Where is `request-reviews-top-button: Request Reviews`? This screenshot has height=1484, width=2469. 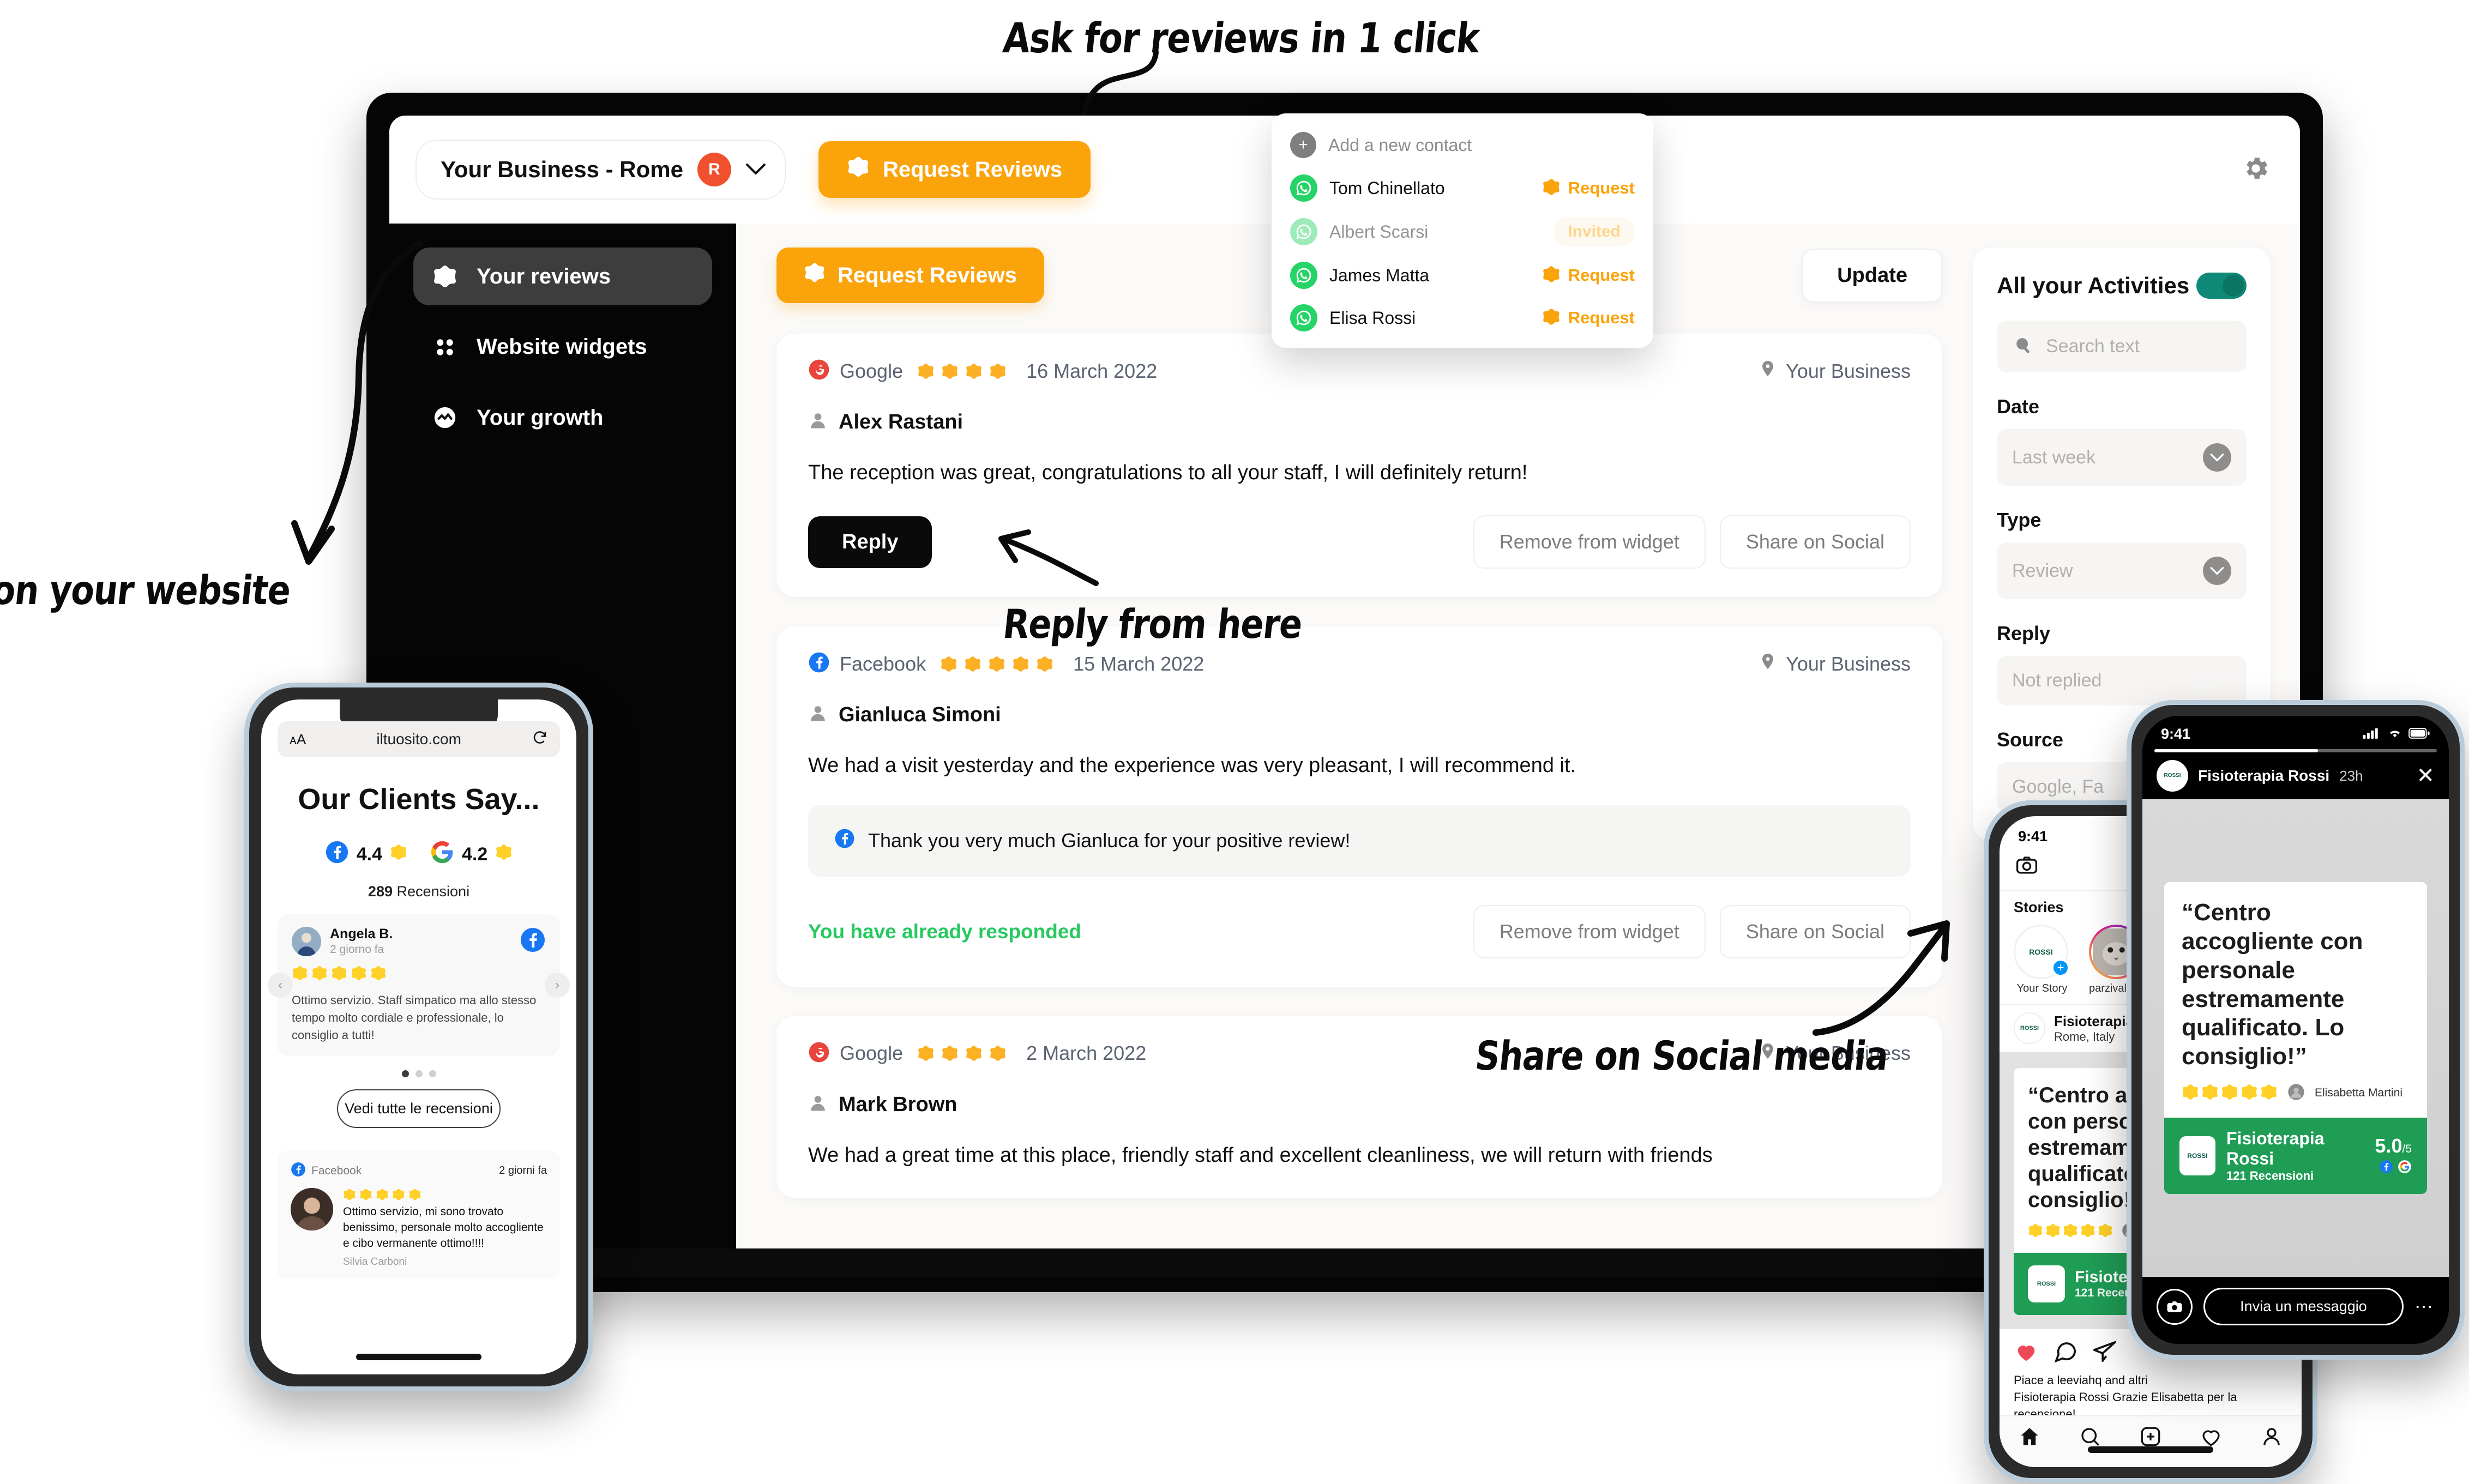 request-reviews-top-button: Request Reviews is located at coordinates (954, 169).